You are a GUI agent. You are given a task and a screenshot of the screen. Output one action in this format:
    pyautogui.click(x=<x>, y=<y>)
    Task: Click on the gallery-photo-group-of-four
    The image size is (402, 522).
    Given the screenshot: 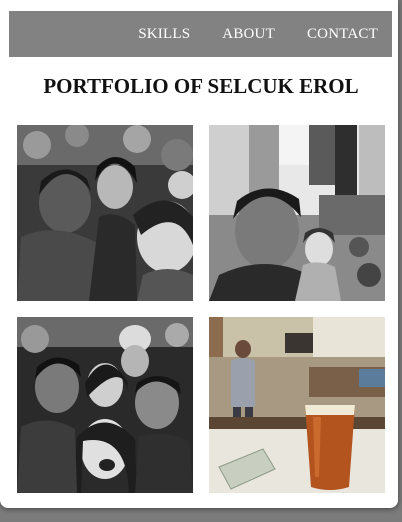 What is the action you would take?
    pyautogui.click(x=105, y=405)
    